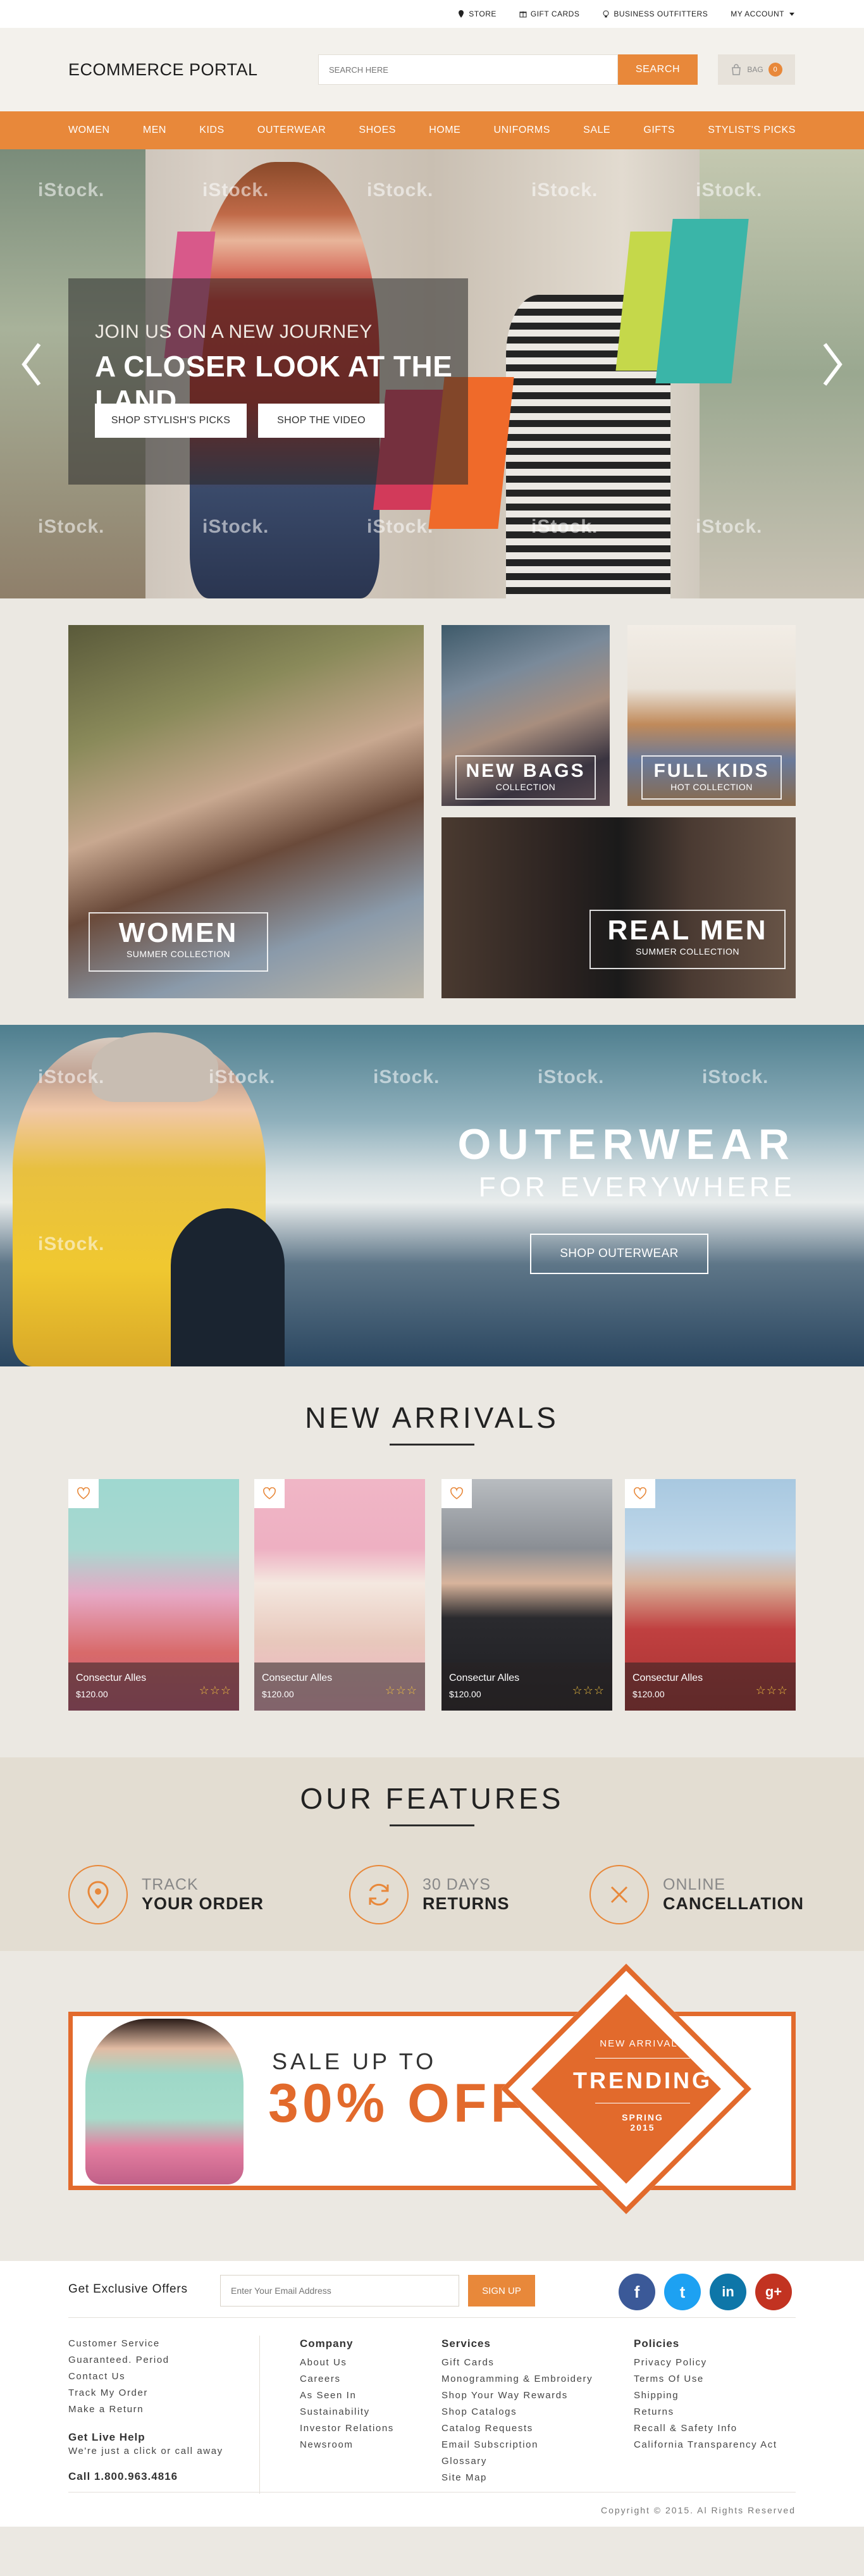 Image resolution: width=864 pixels, height=2576 pixels. Describe the element at coordinates (163, 2344) in the screenshot. I see `footer-link: Customer Service` at that location.